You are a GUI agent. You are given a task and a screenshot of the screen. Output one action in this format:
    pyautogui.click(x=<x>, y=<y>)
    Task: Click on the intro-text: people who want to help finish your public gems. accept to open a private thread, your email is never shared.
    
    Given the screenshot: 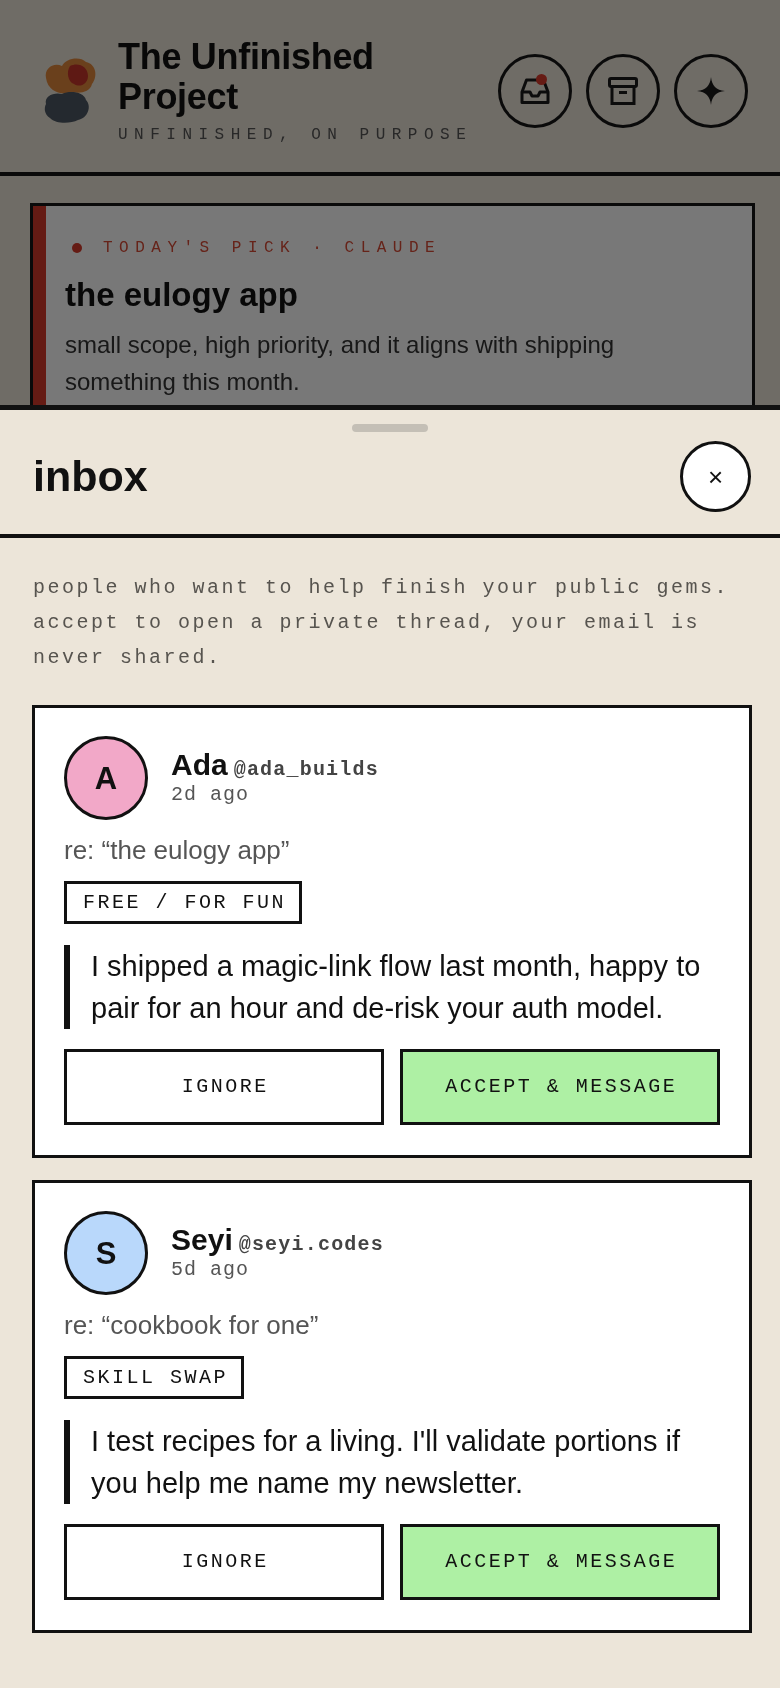 What is the action you would take?
    pyautogui.click(x=381, y=623)
    